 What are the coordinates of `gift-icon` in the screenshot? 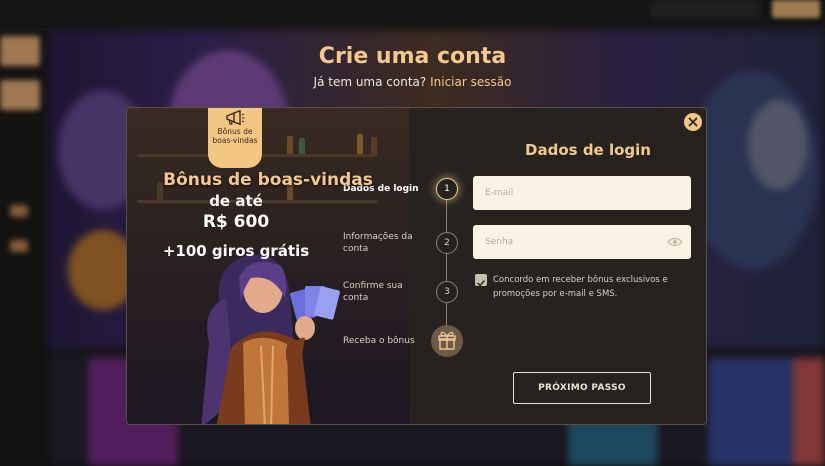 It's located at (447, 340).